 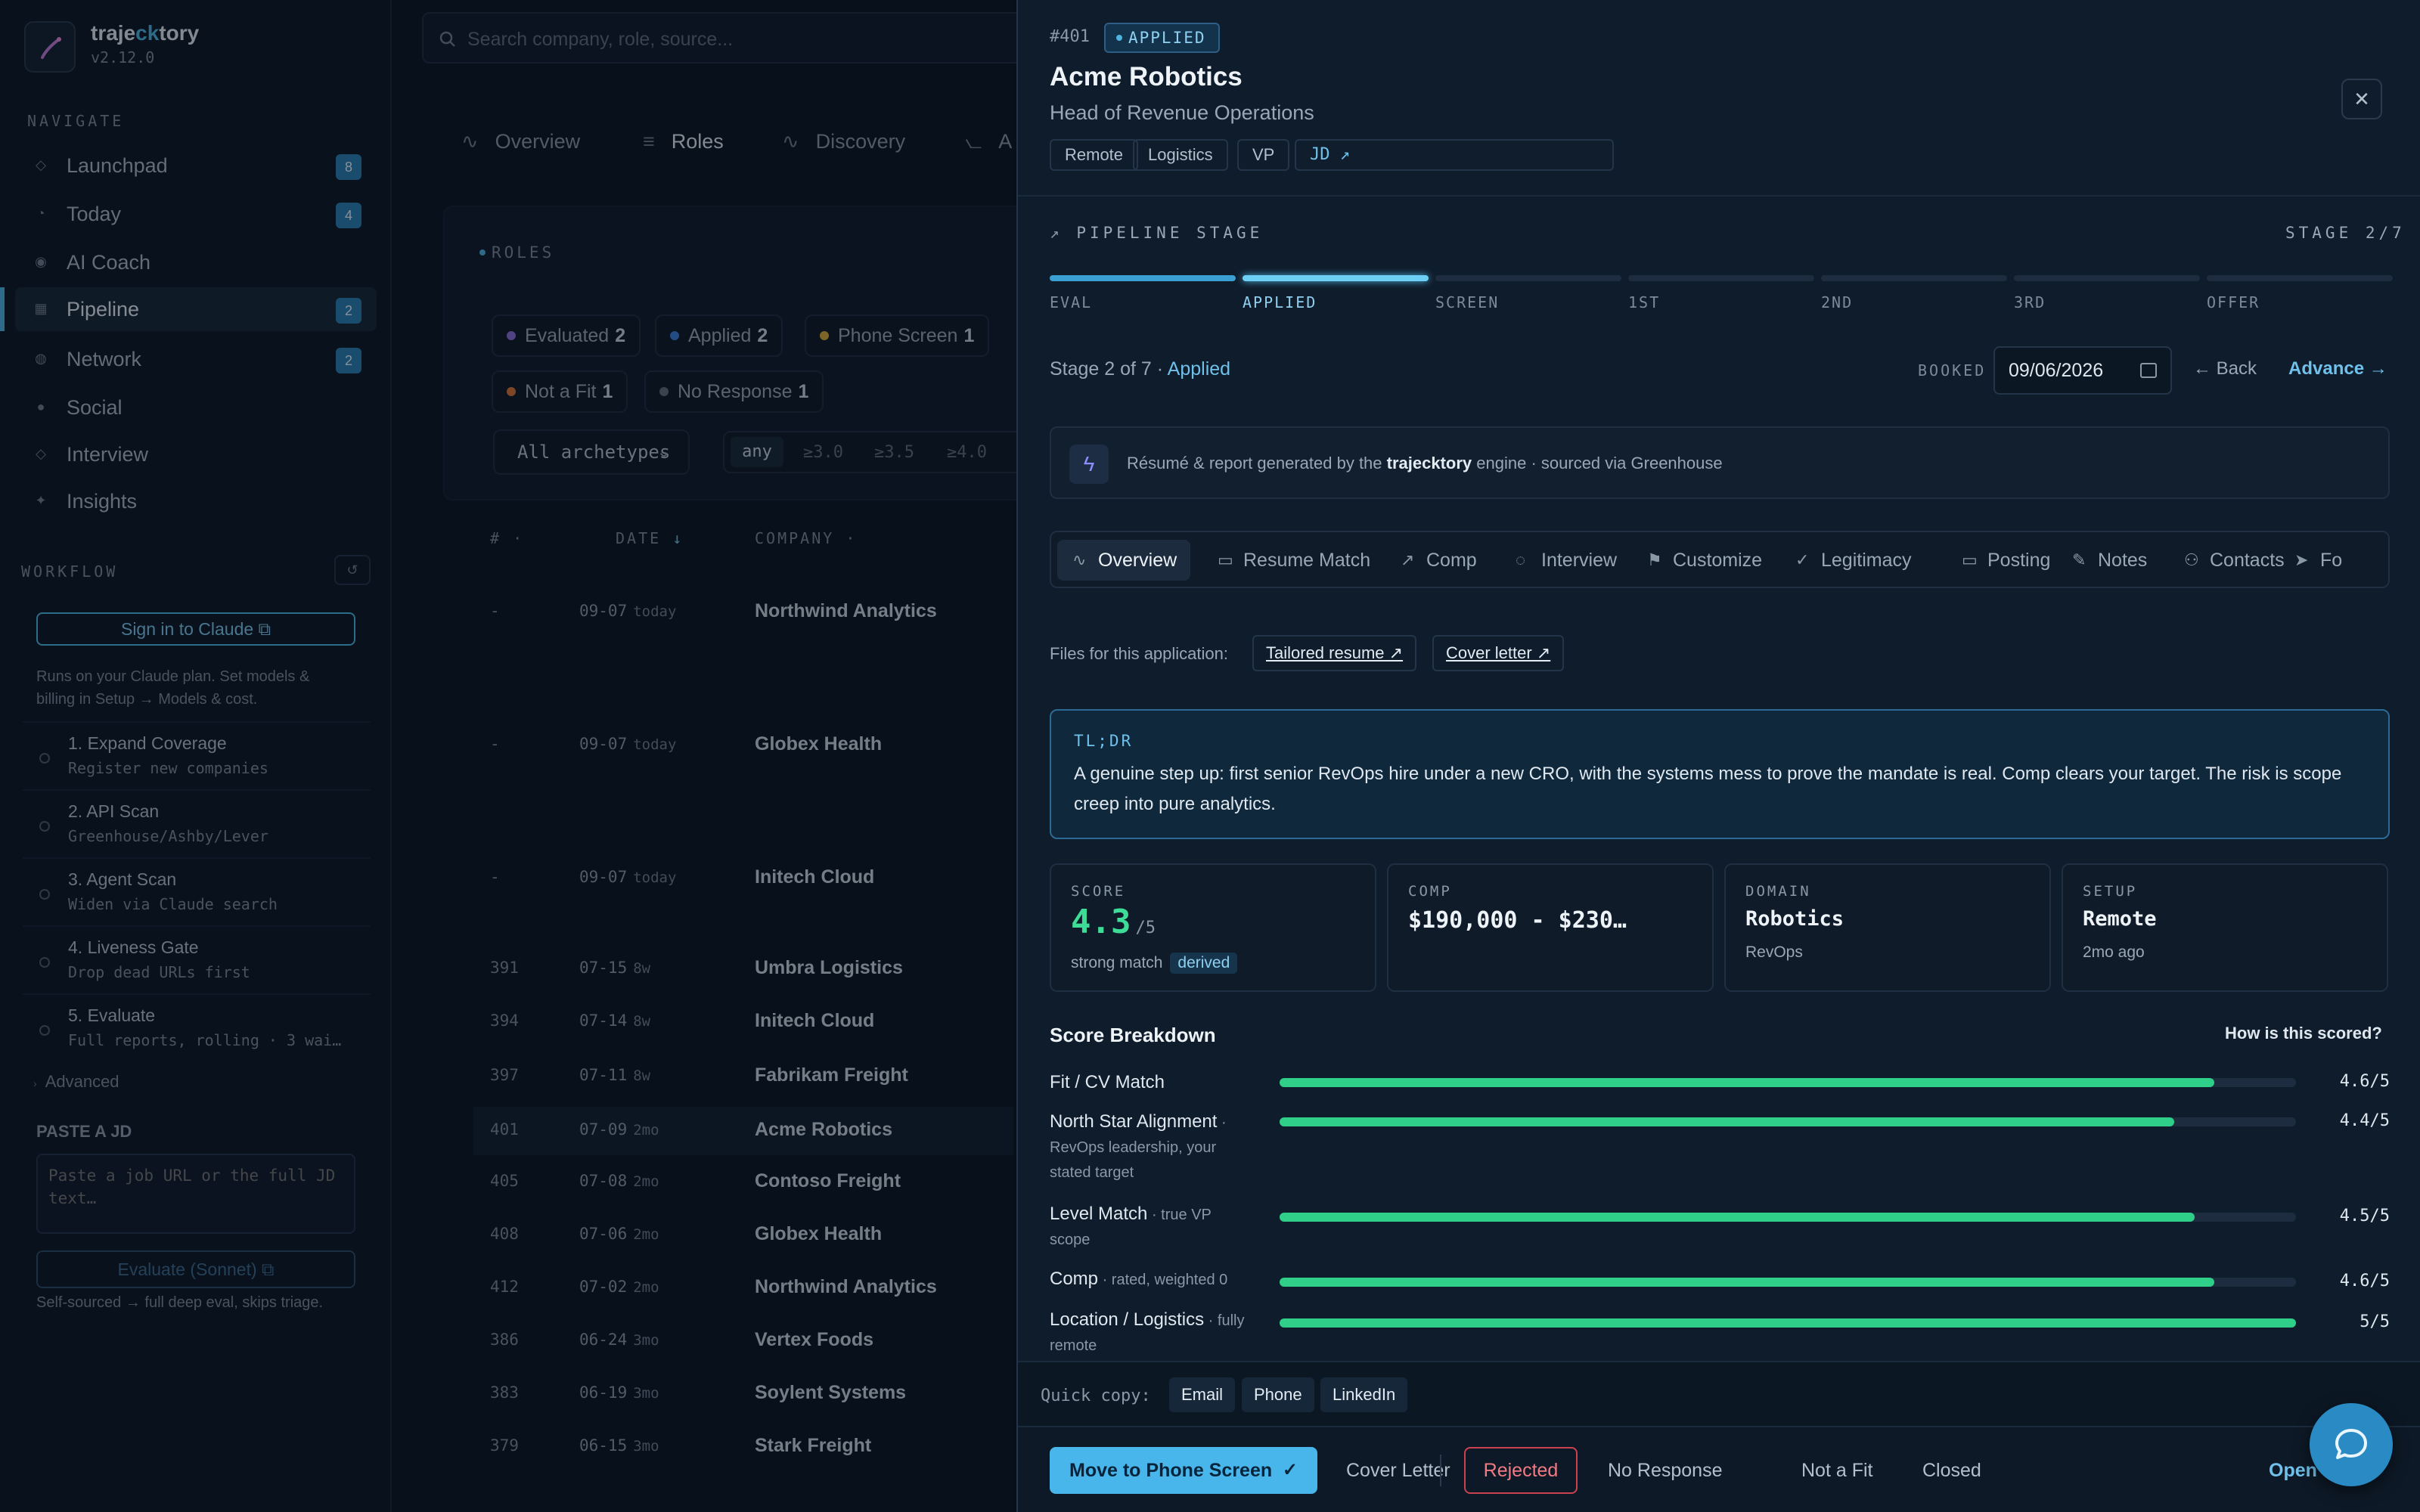 I want to click on jd-link: JD ↗, so click(x=1454, y=155).